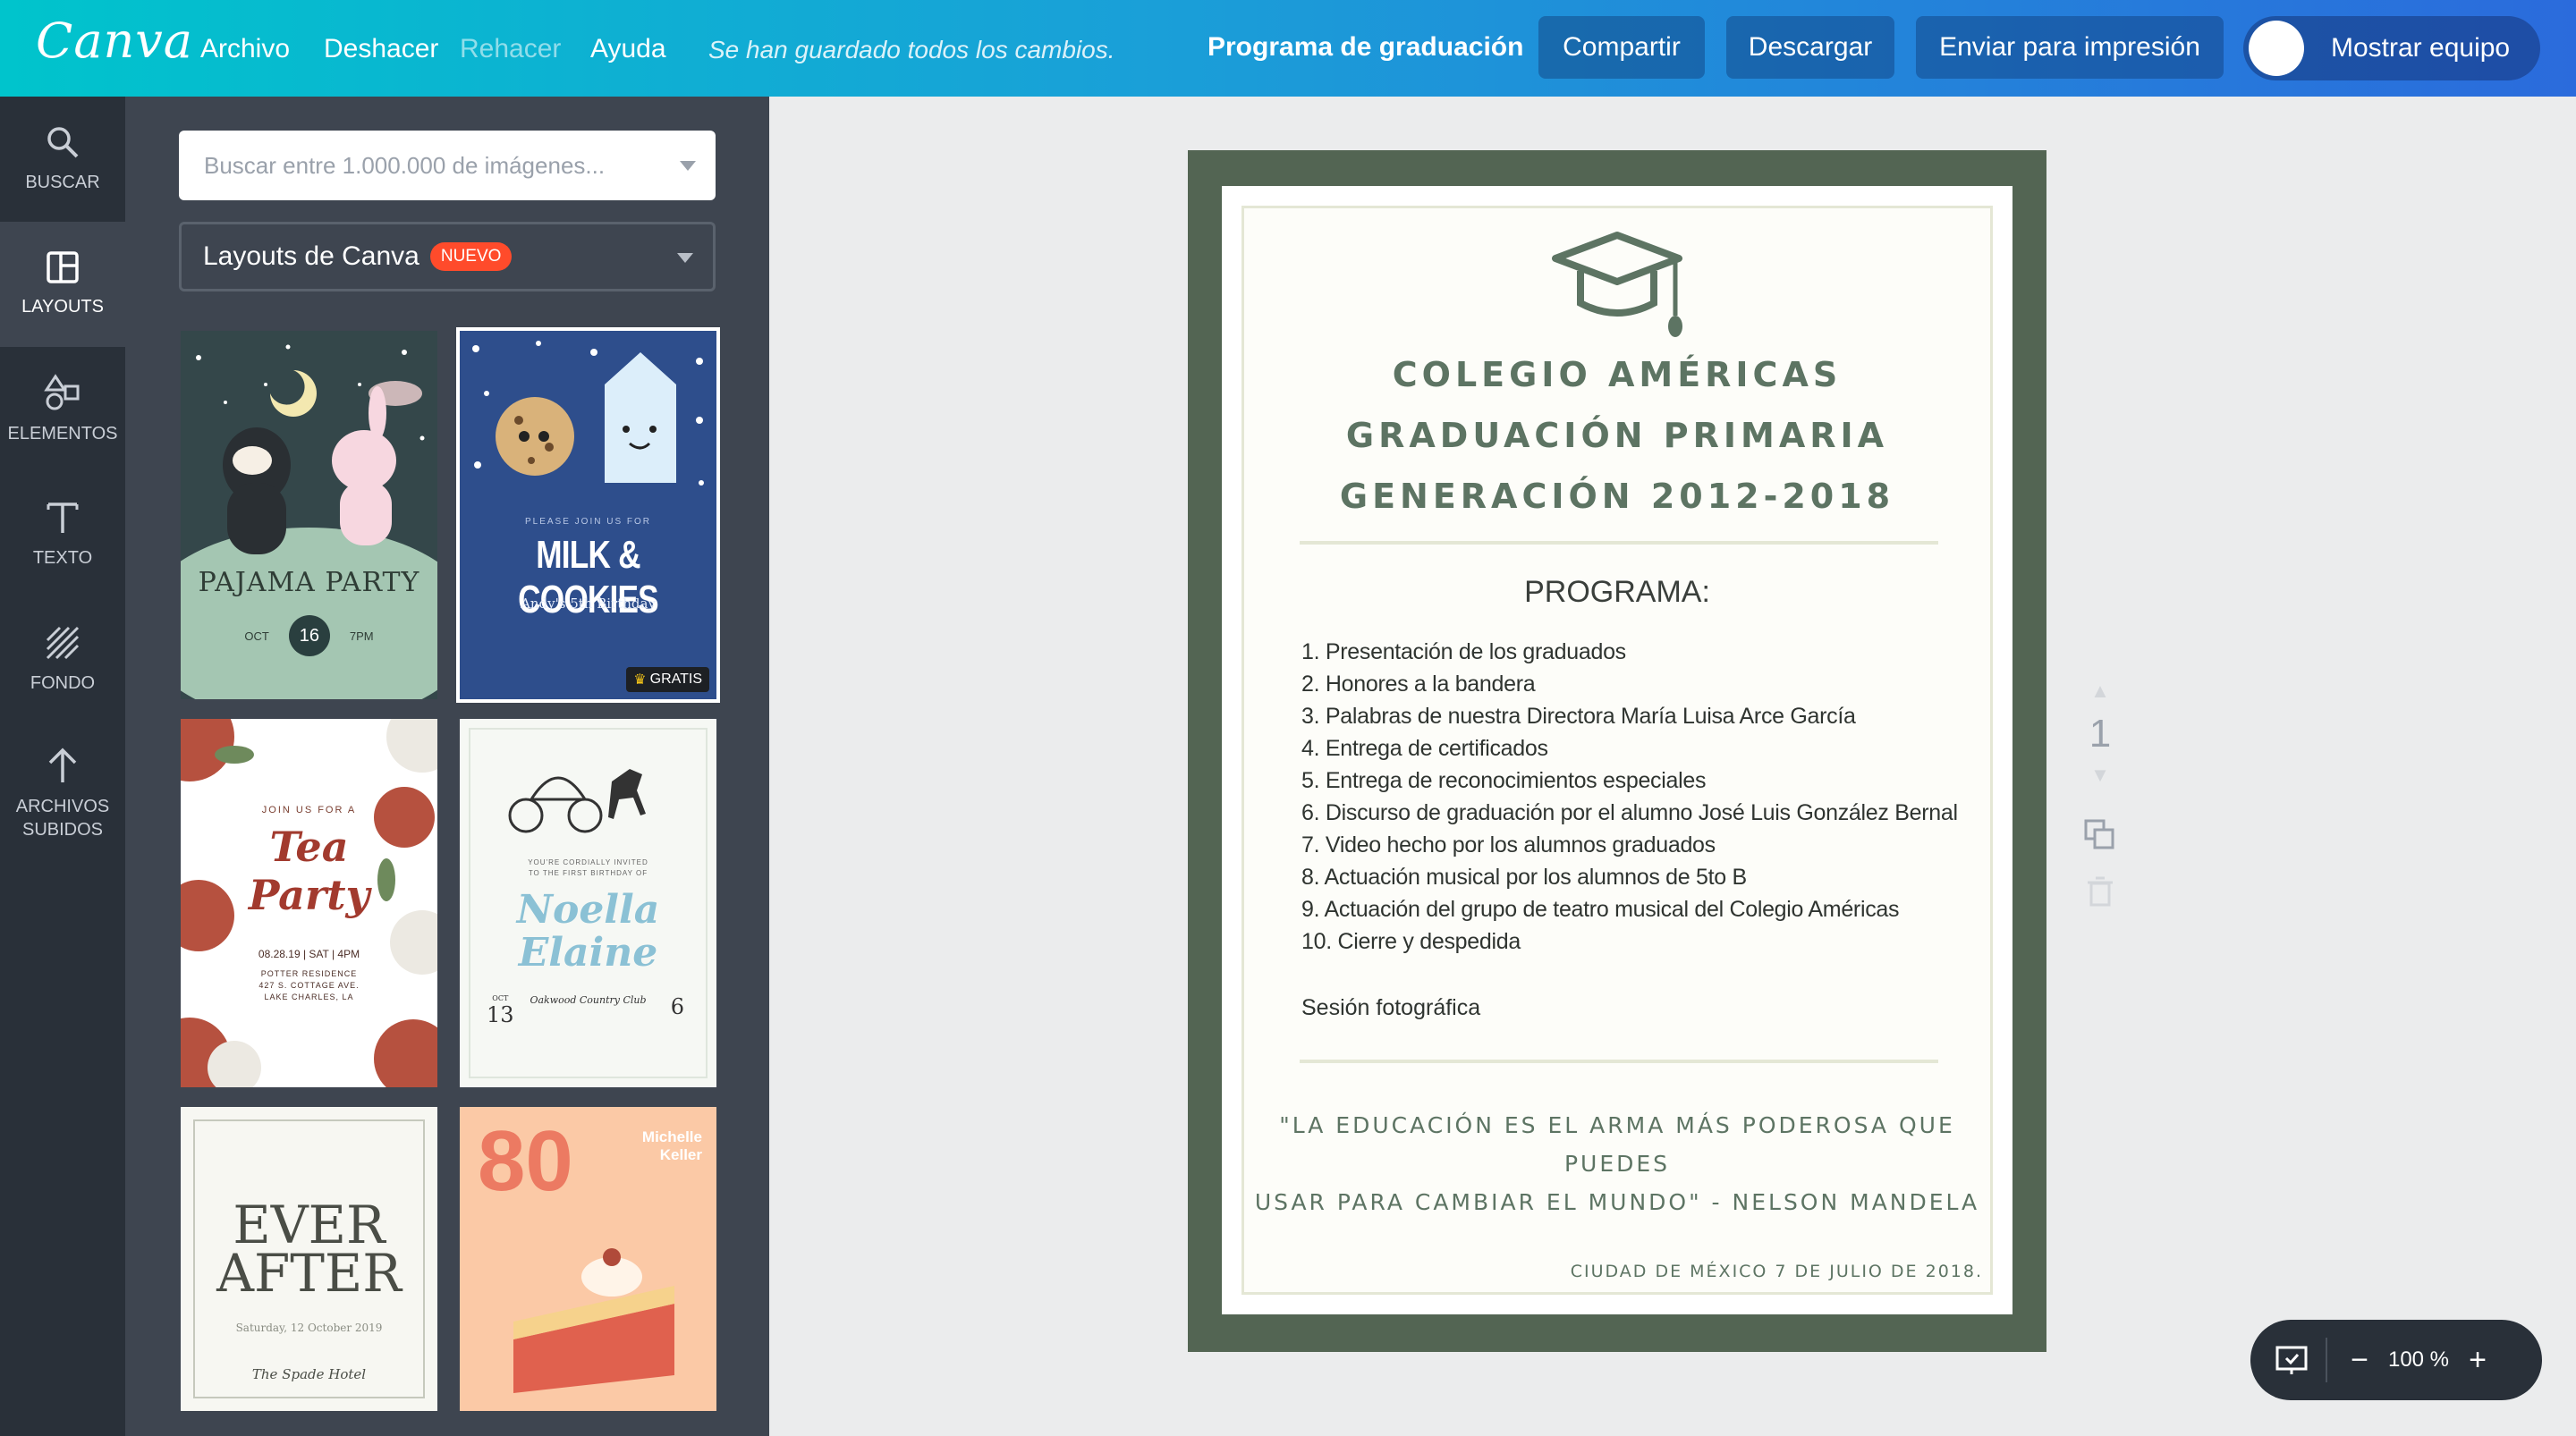 The width and height of the screenshot is (2576, 1436). Describe the element at coordinates (1390, 1008) in the screenshot. I see `photo-session-text: Sesión fotográfica` at that location.